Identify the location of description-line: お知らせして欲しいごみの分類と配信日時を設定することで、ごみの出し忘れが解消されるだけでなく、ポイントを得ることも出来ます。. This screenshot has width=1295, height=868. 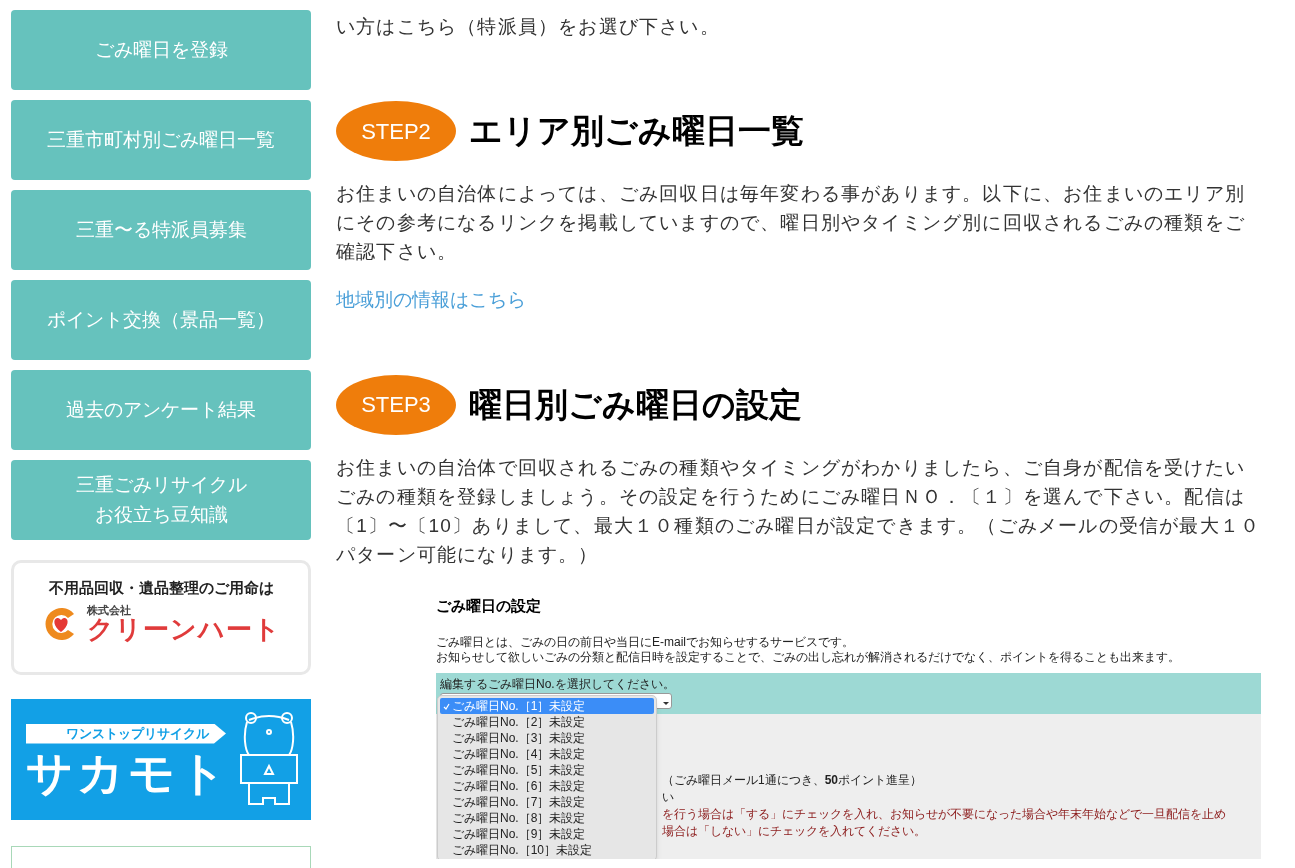
(808, 657).